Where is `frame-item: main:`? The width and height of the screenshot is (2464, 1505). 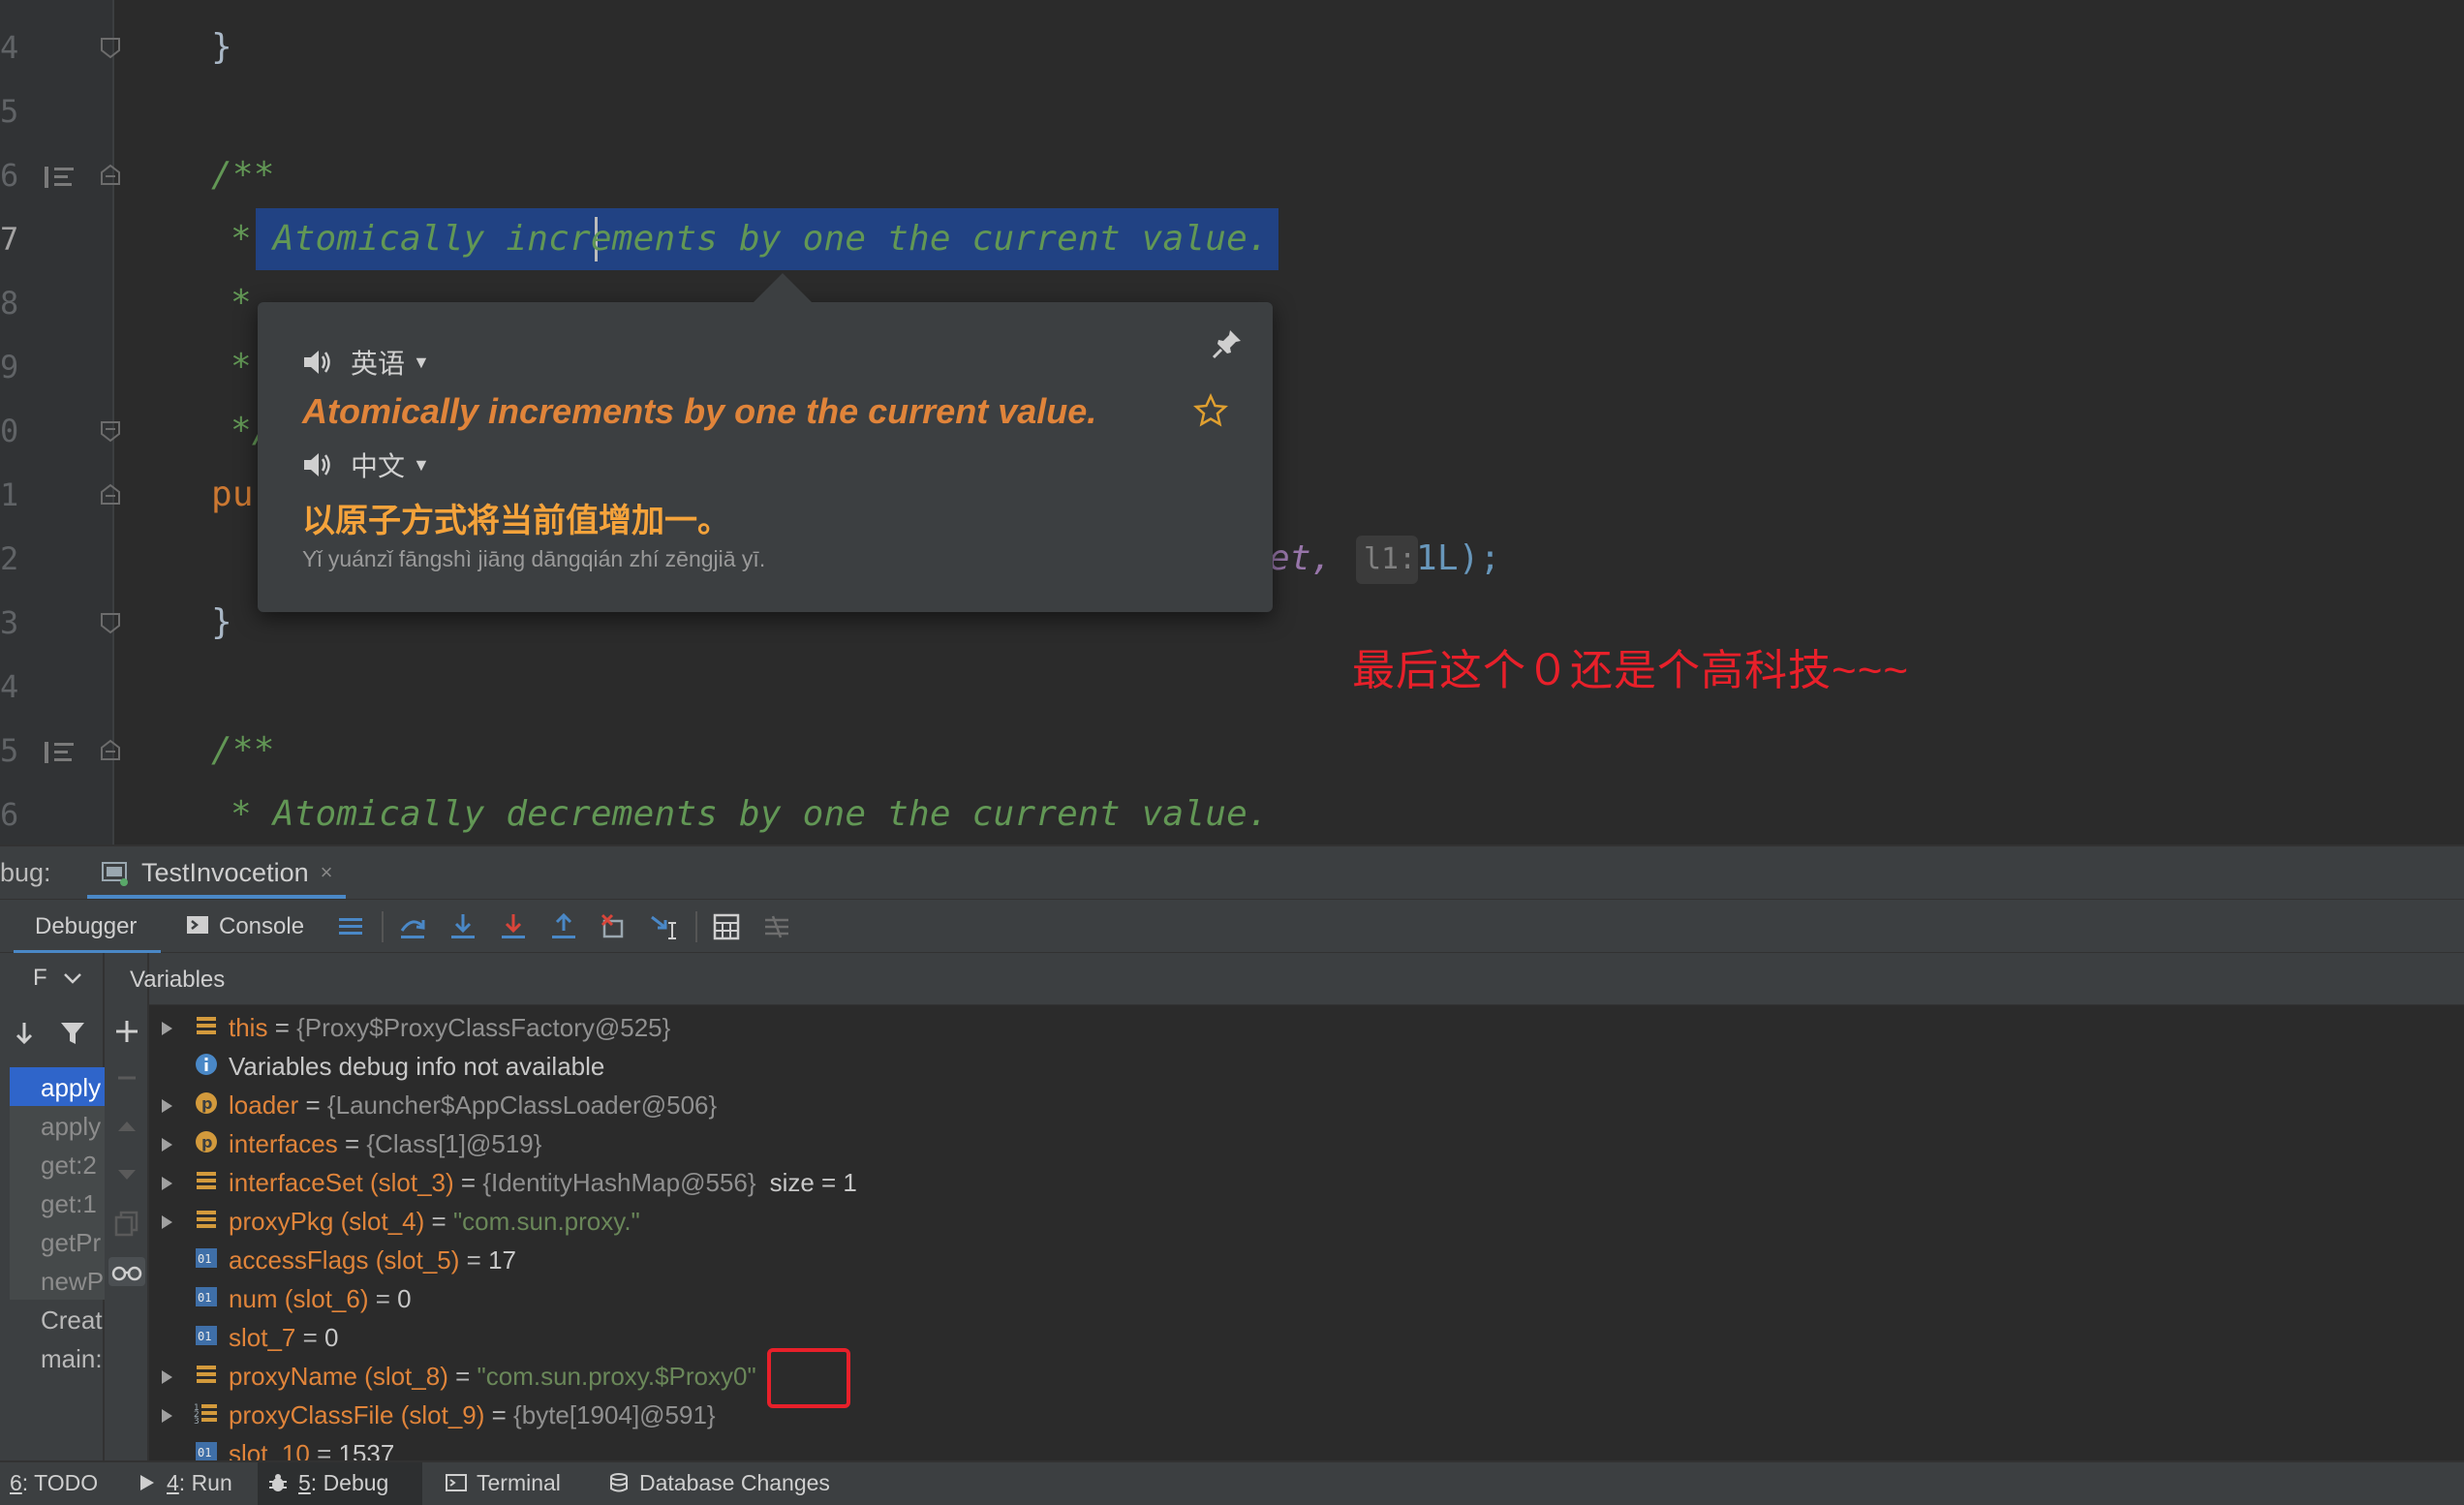
frame-item: main: is located at coordinates (58, 1357).